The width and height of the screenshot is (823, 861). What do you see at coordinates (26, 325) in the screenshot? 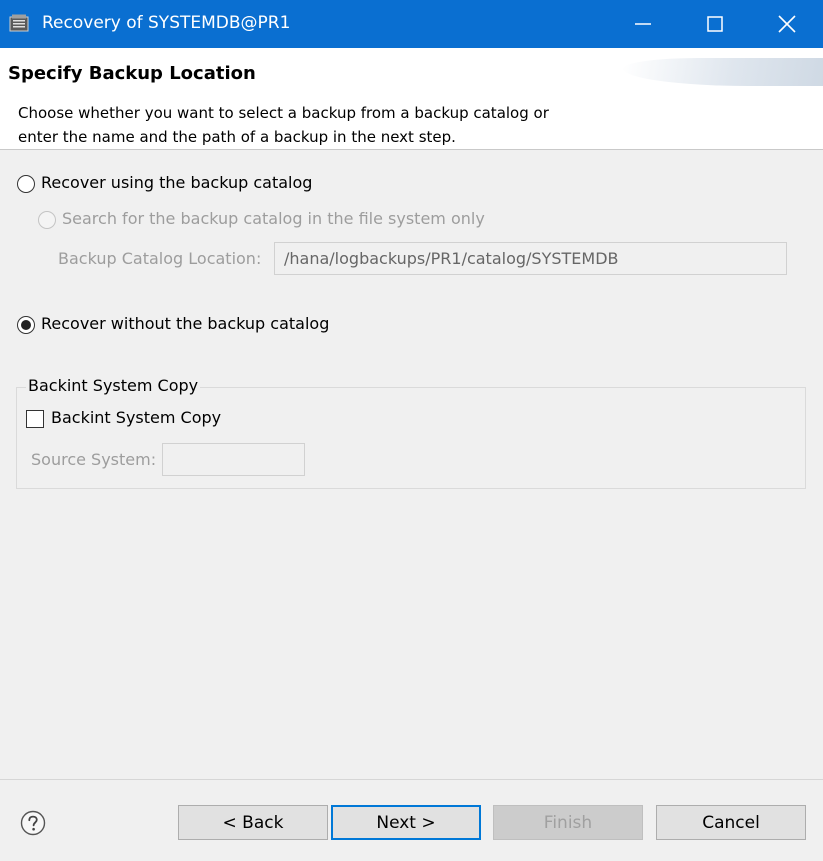
I see `recover-without-catalog-radio` at bounding box center [26, 325].